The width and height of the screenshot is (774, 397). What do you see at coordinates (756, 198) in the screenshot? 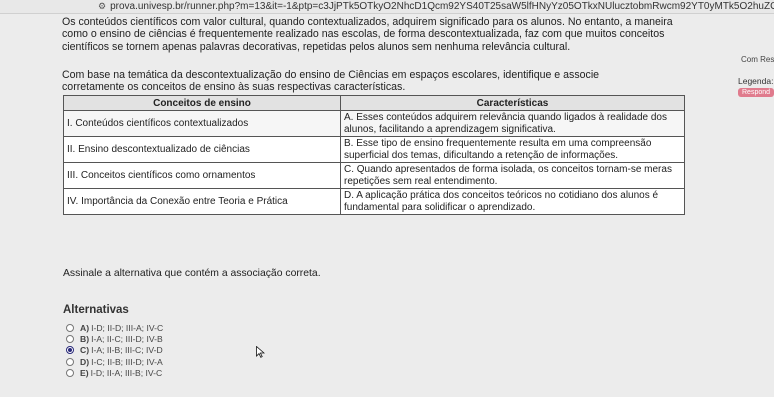
I see `side-panel: Com Res Legenda: Respond` at bounding box center [756, 198].